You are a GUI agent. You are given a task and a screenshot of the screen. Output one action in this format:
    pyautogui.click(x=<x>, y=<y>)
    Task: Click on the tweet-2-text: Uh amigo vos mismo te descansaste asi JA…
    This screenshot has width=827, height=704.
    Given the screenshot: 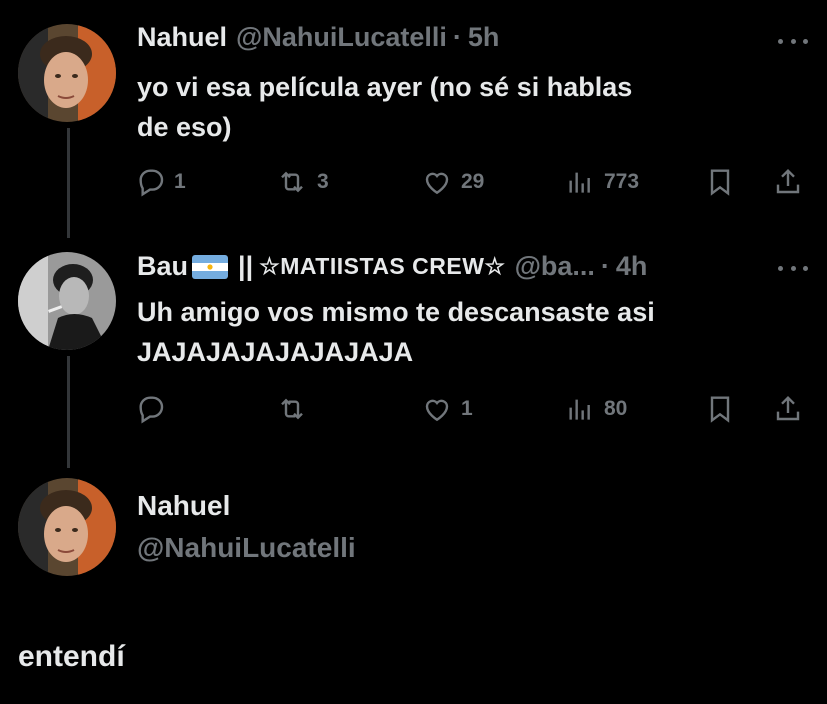 What is the action you would take?
    pyautogui.click(x=467, y=332)
    